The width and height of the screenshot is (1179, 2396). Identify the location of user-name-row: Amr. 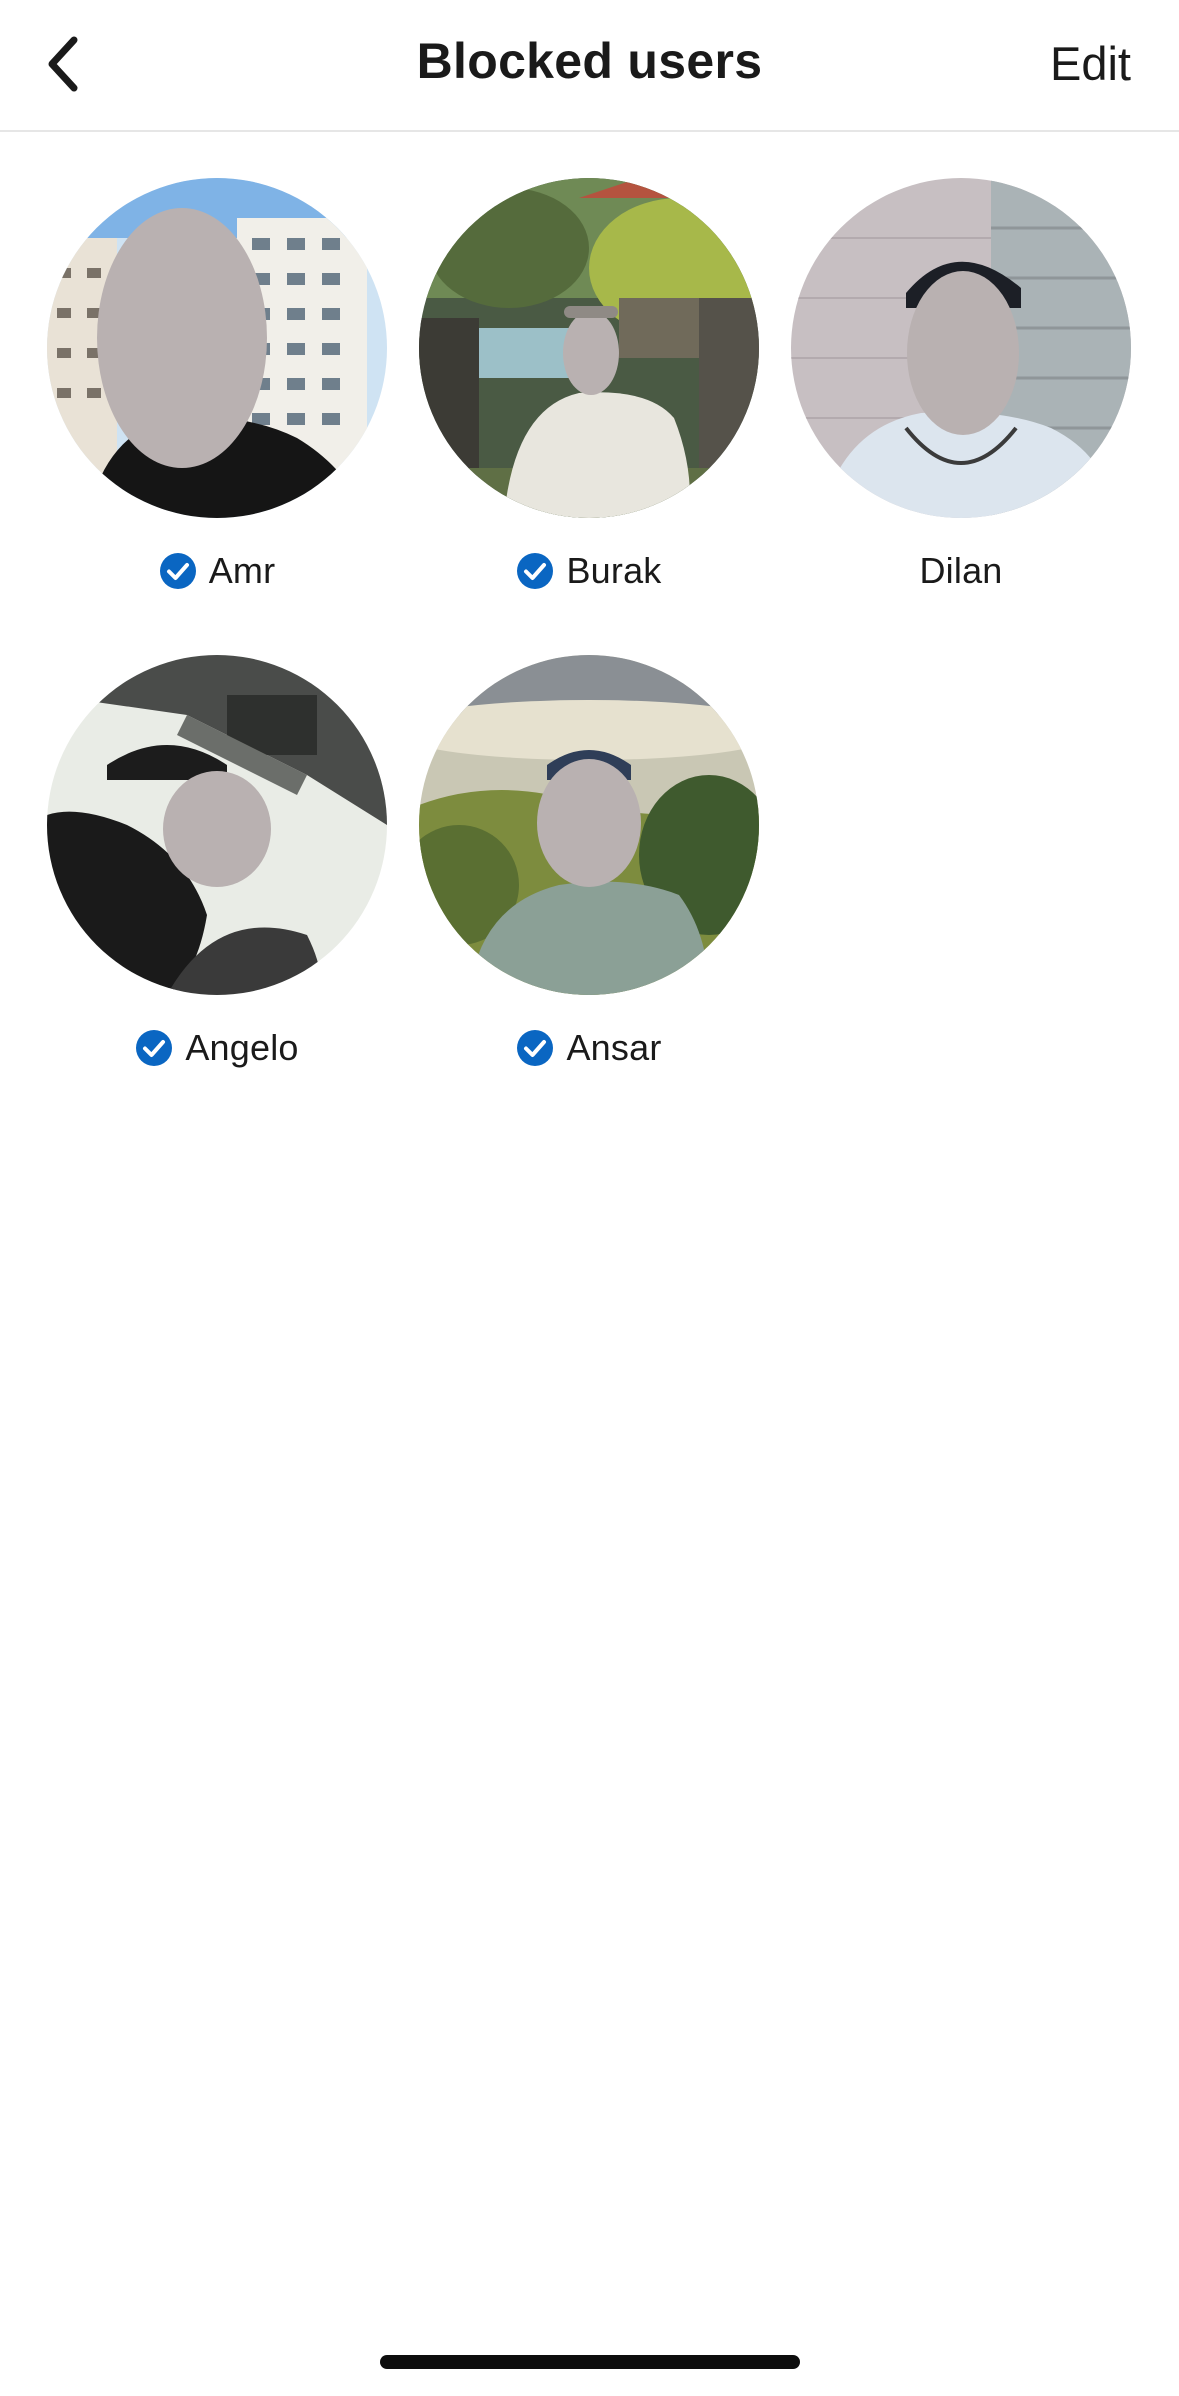
(217, 571).